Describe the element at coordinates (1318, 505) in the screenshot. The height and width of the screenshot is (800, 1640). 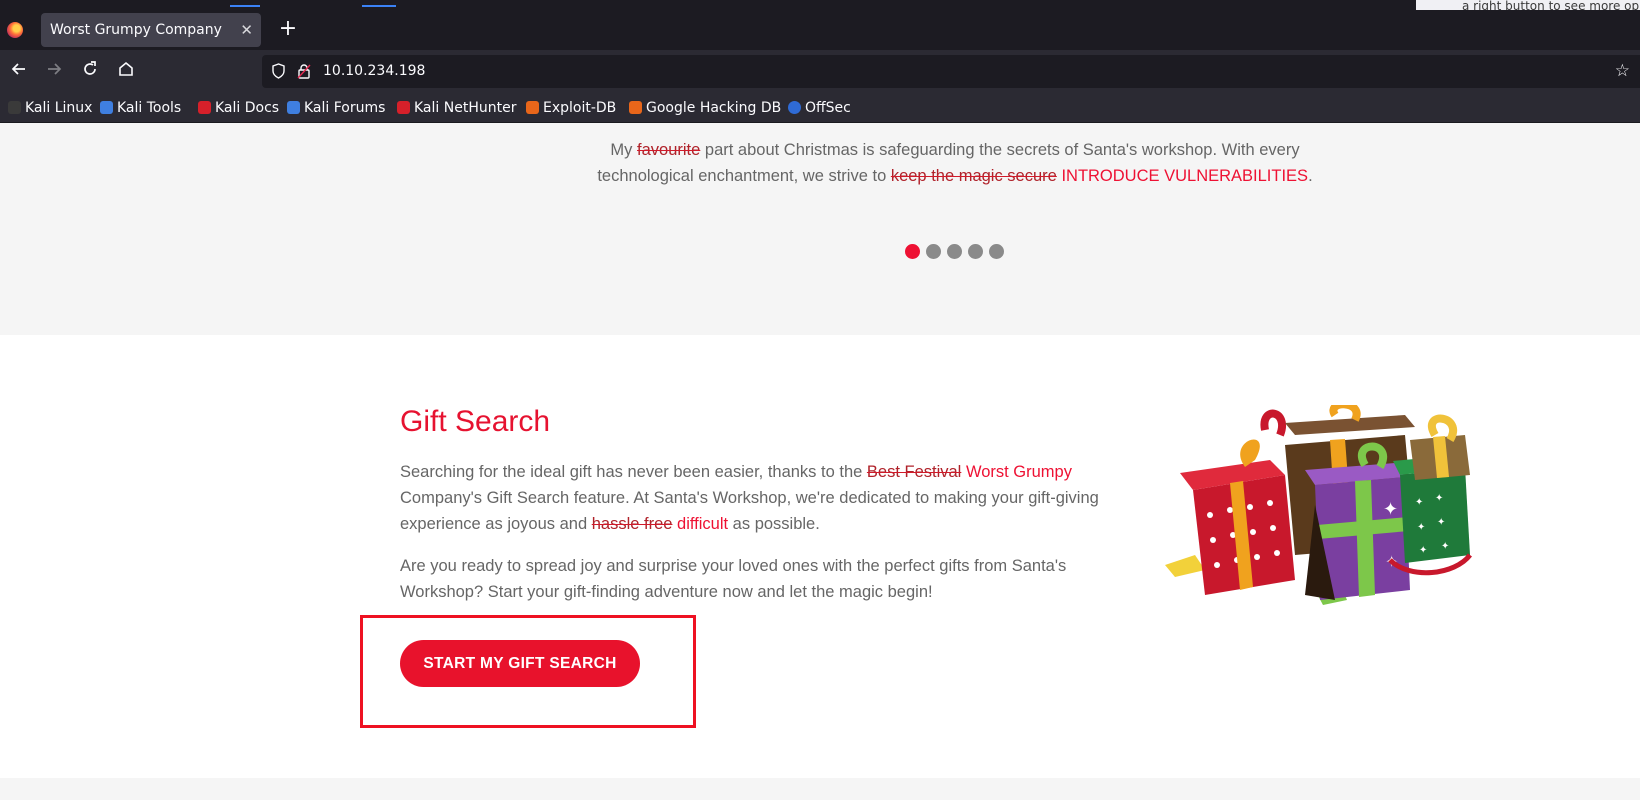
I see `gift-boxes-illustration: ✦ ✦ ✦ ✦ ✦ ✦ ✦ ✦` at that location.